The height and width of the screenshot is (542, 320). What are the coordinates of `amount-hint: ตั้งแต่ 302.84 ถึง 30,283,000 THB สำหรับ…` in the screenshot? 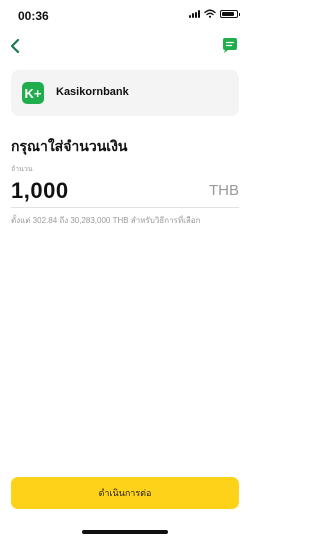 It's located at (106, 220).